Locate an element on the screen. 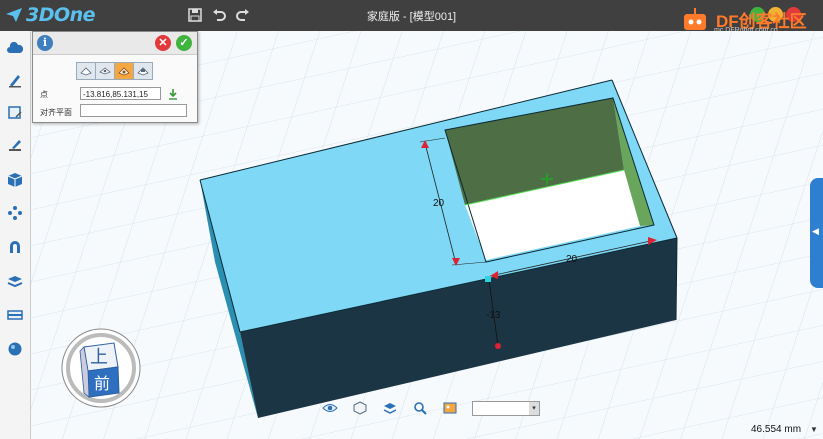 The image size is (823, 439). chevron-left-icon: ◀ is located at coordinates (815, 231).